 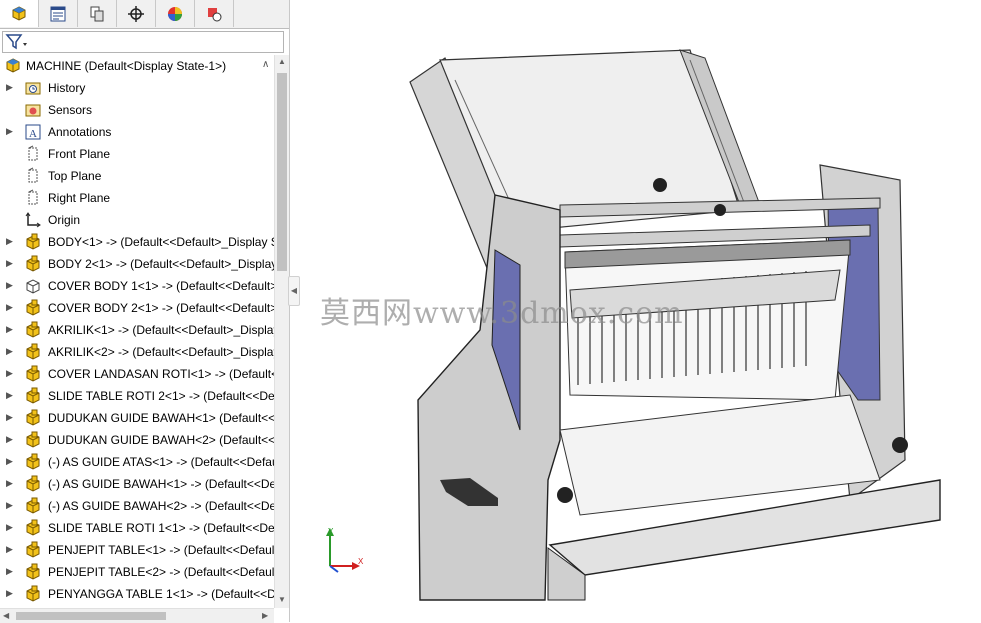 What do you see at coordinates (143, 42) in the screenshot?
I see `filter-box` at bounding box center [143, 42].